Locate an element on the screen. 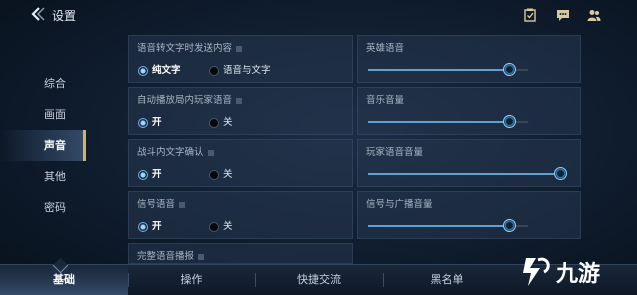  auto-play-voice-panel: 自动播放局内玩家语音 开 关 is located at coordinates (240, 111).